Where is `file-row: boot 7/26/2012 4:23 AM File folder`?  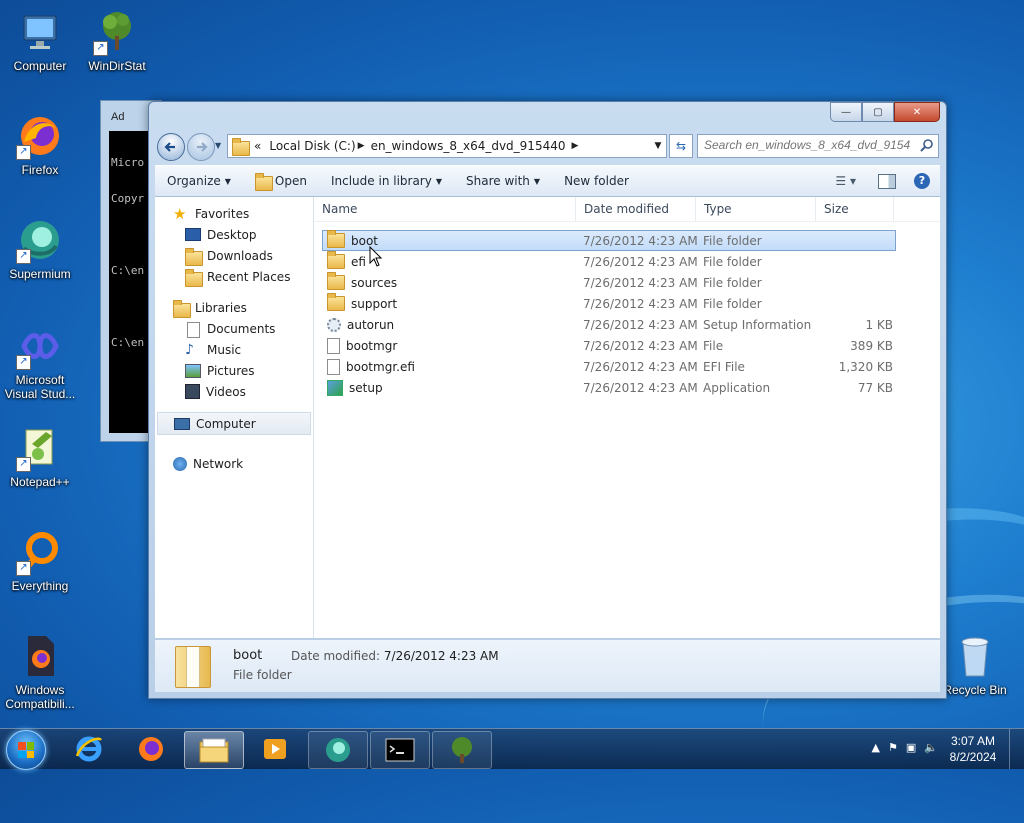 file-row: boot 7/26/2012 4:23 AM File folder is located at coordinates (609, 240).